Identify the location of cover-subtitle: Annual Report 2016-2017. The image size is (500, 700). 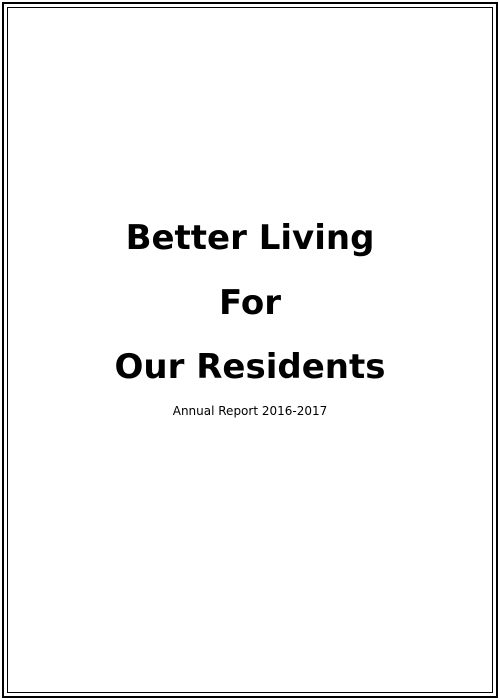
(250, 411).